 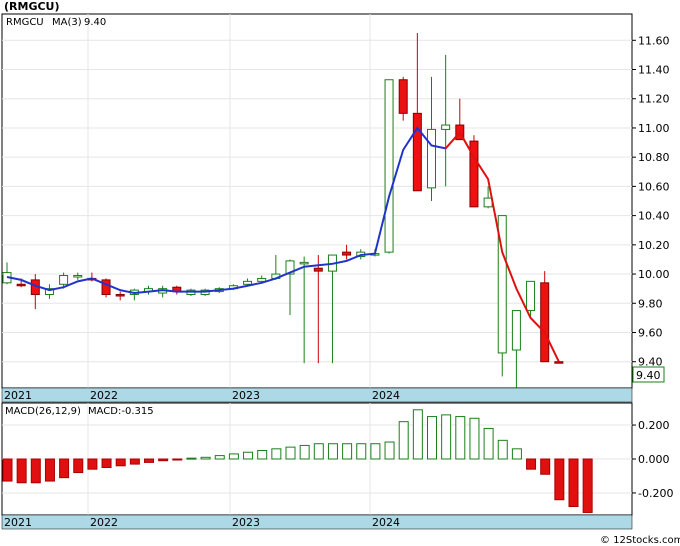 What do you see at coordinates (654, 186) in the screenshot?
I see `price-tick-label: 10.60` at bounding box center [654, 186].